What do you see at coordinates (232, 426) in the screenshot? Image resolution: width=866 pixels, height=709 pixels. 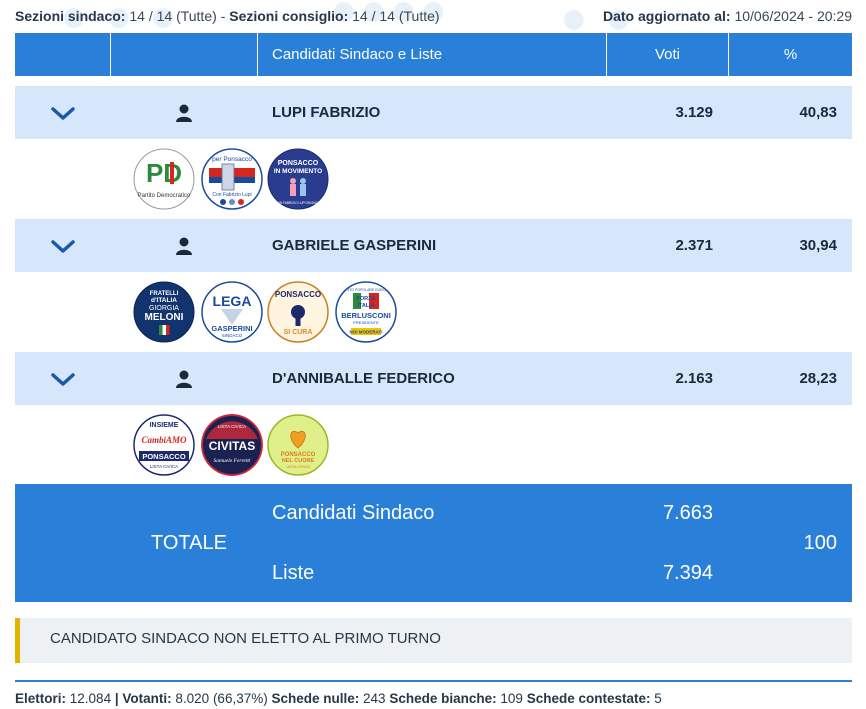 I see `civitas-line1: LISTA CIVICA` at bounding box center [232, 426].